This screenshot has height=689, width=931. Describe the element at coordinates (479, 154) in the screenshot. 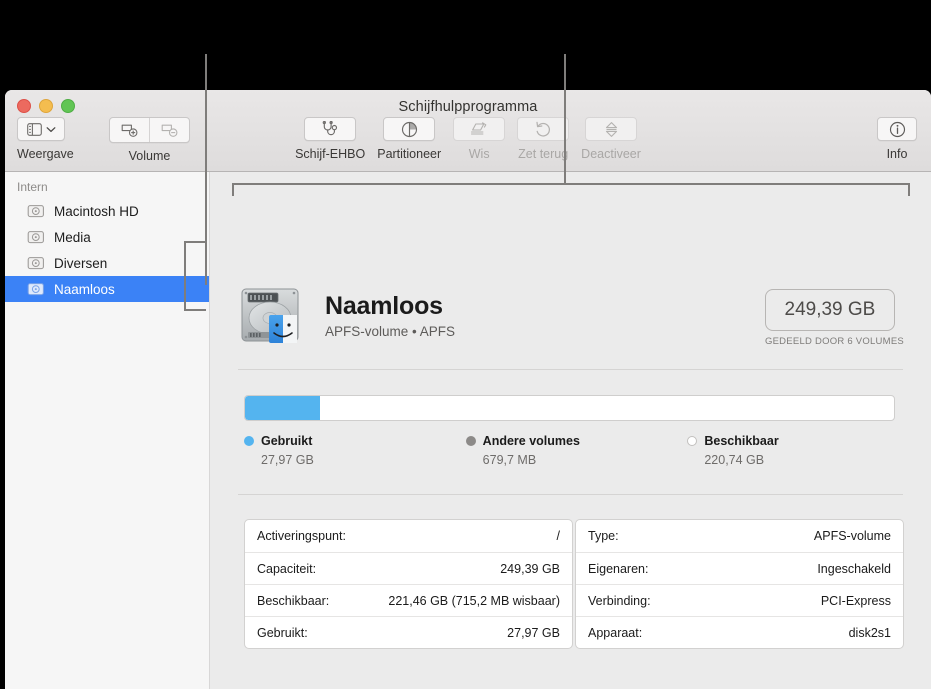

I see `toolbar-action-label: Wis` at that location.